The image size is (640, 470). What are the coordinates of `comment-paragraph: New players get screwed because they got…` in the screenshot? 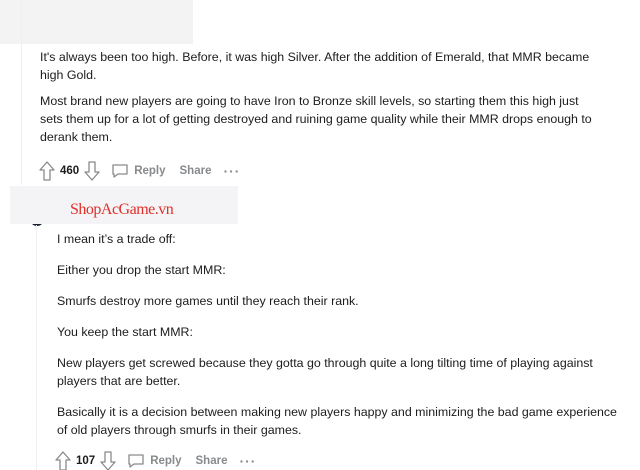 It's located at (325, 372).